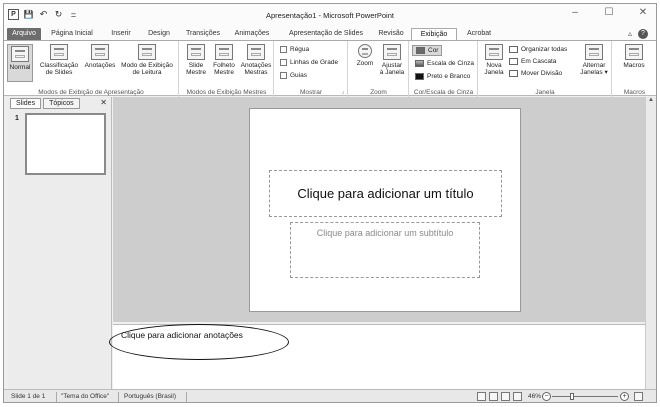 The height and width of the screenshot is (407, 660). Describe the element at coordinates (575, 12) in the screenshot. I see `minimize-button: –` at that location.